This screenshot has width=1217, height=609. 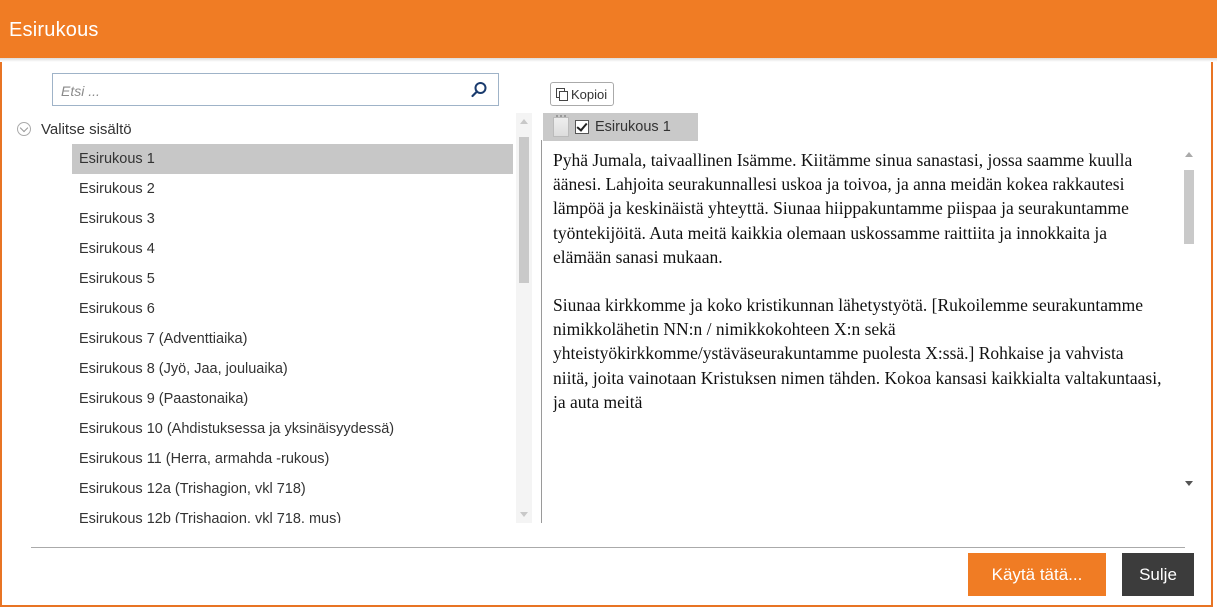 What do you see at coordinates (292, 369) in the screenshot?
I see `tree-item: Esirukous 8 (Jyö, Jaa, jouluaika)` at bounding box center [292, 369].